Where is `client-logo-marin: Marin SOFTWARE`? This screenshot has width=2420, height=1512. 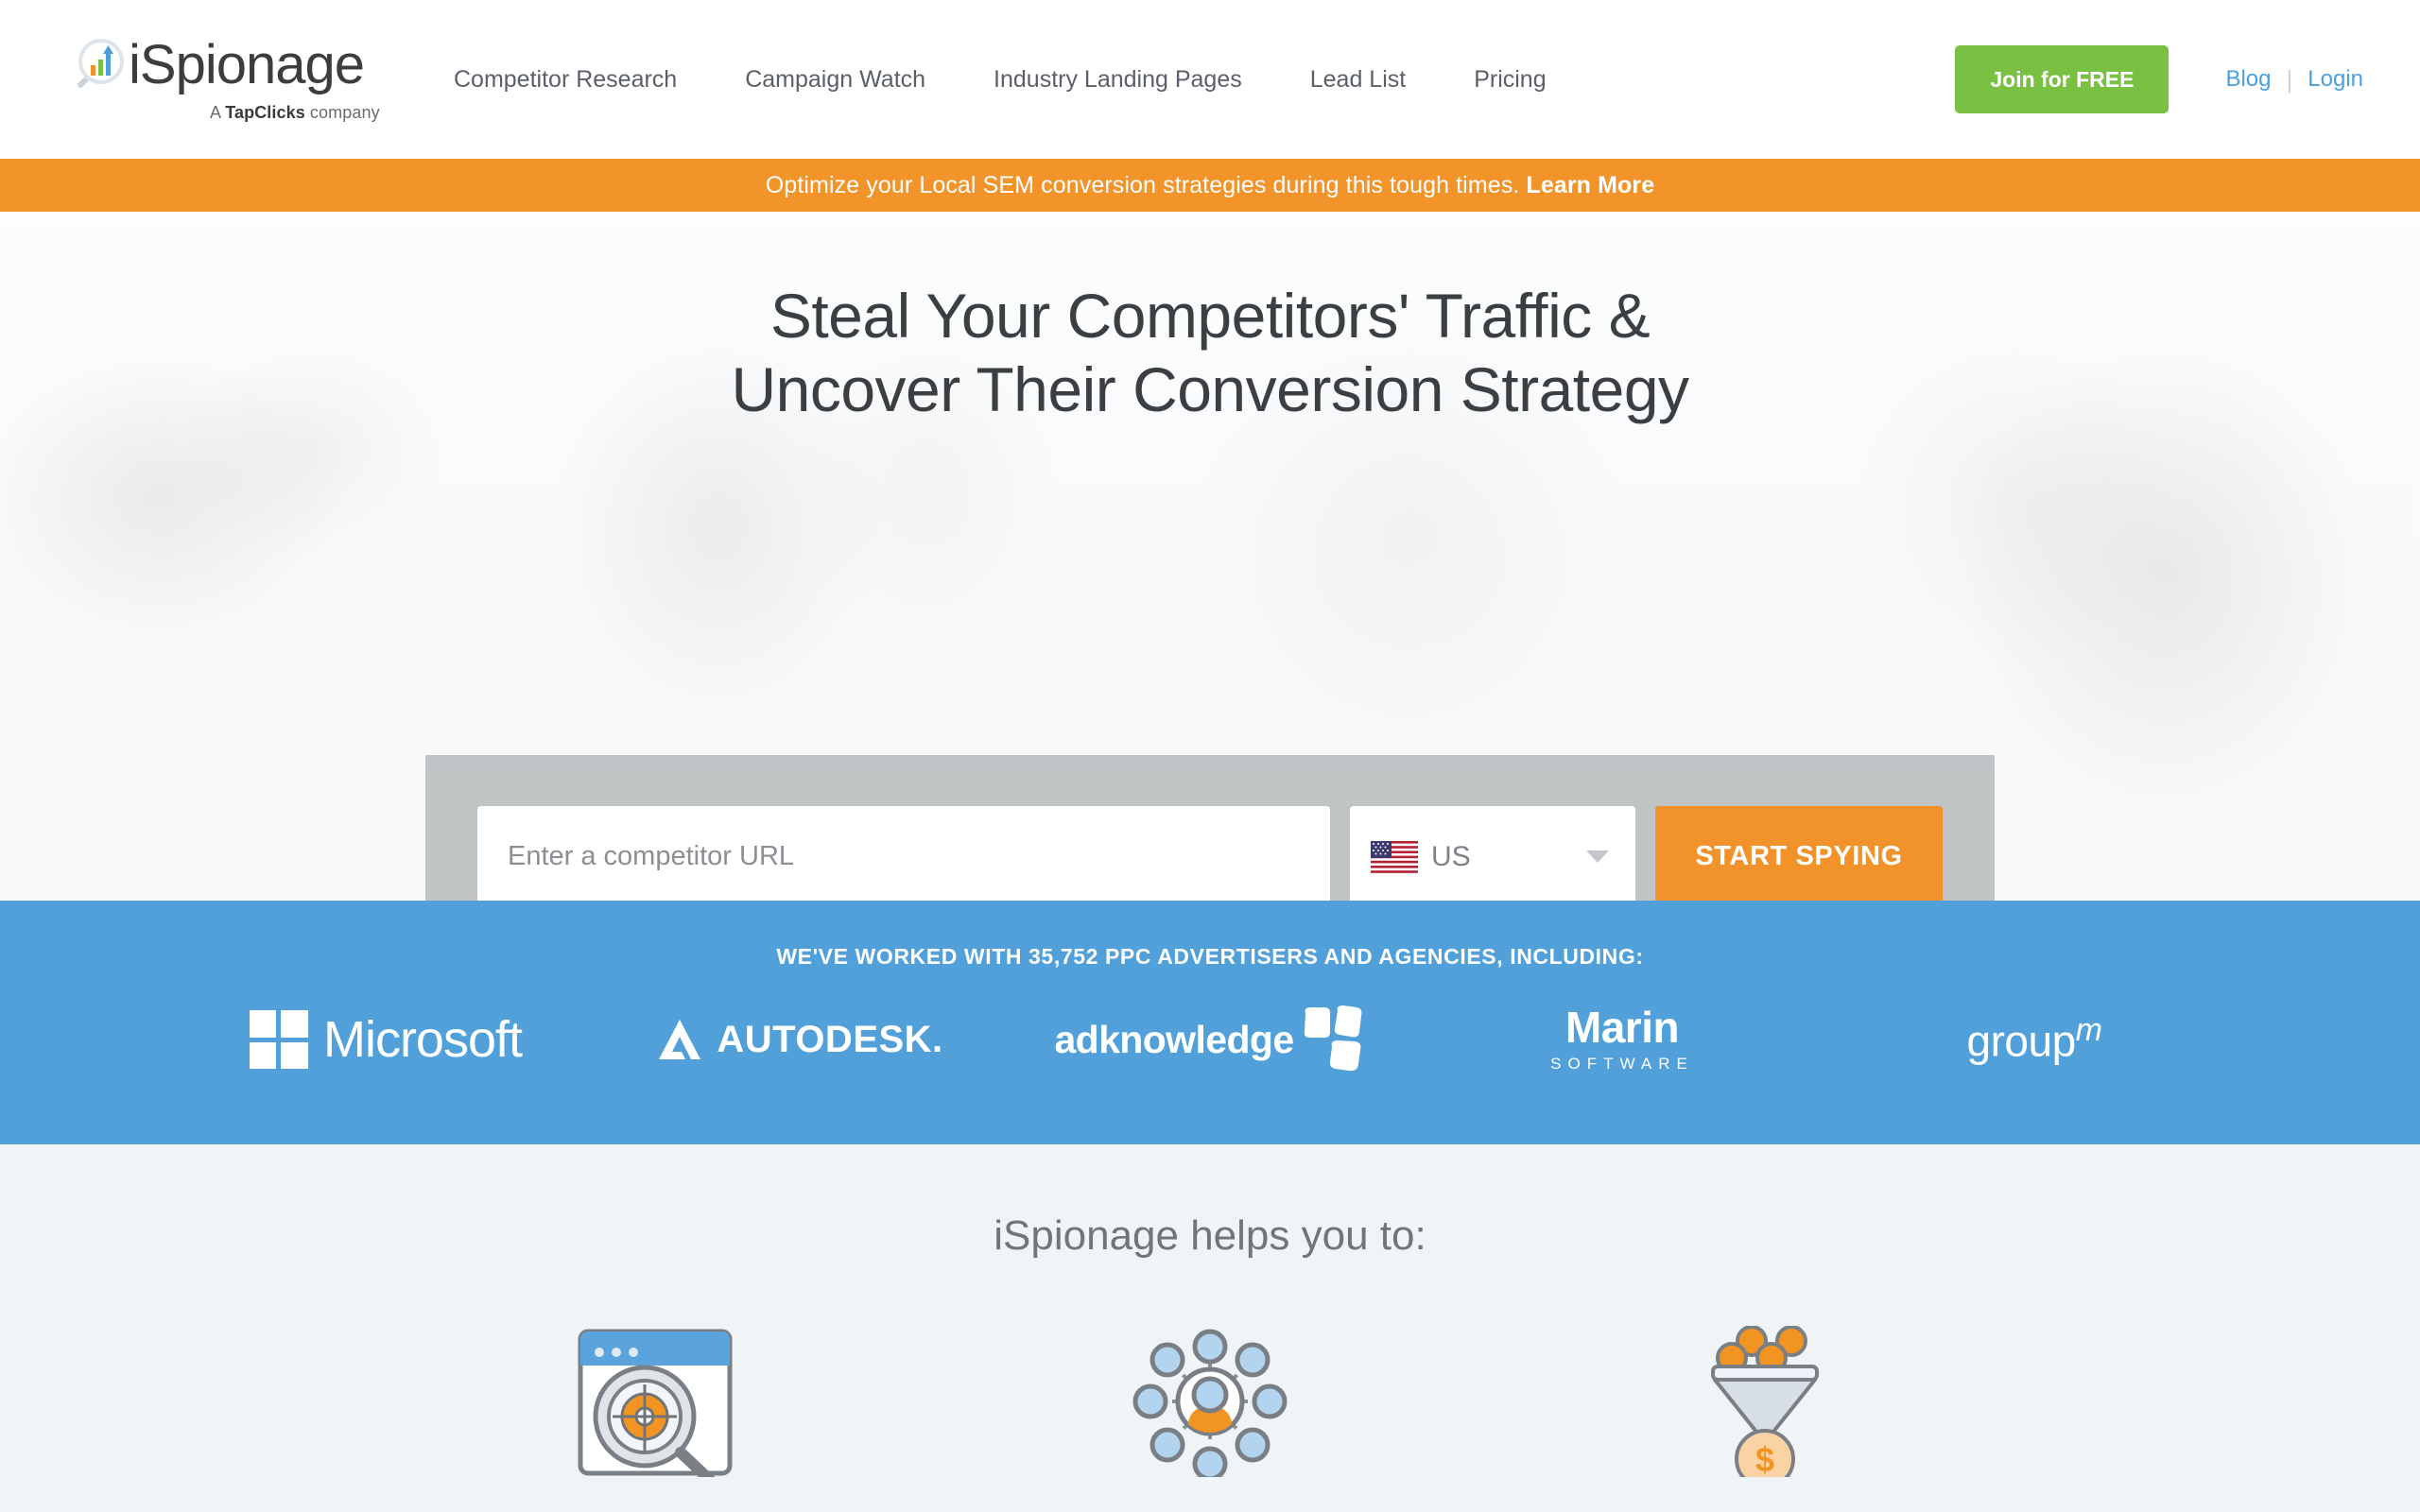 client-logo-marin: Marin SOFTWARE is located at coordinates (1622, 1039).